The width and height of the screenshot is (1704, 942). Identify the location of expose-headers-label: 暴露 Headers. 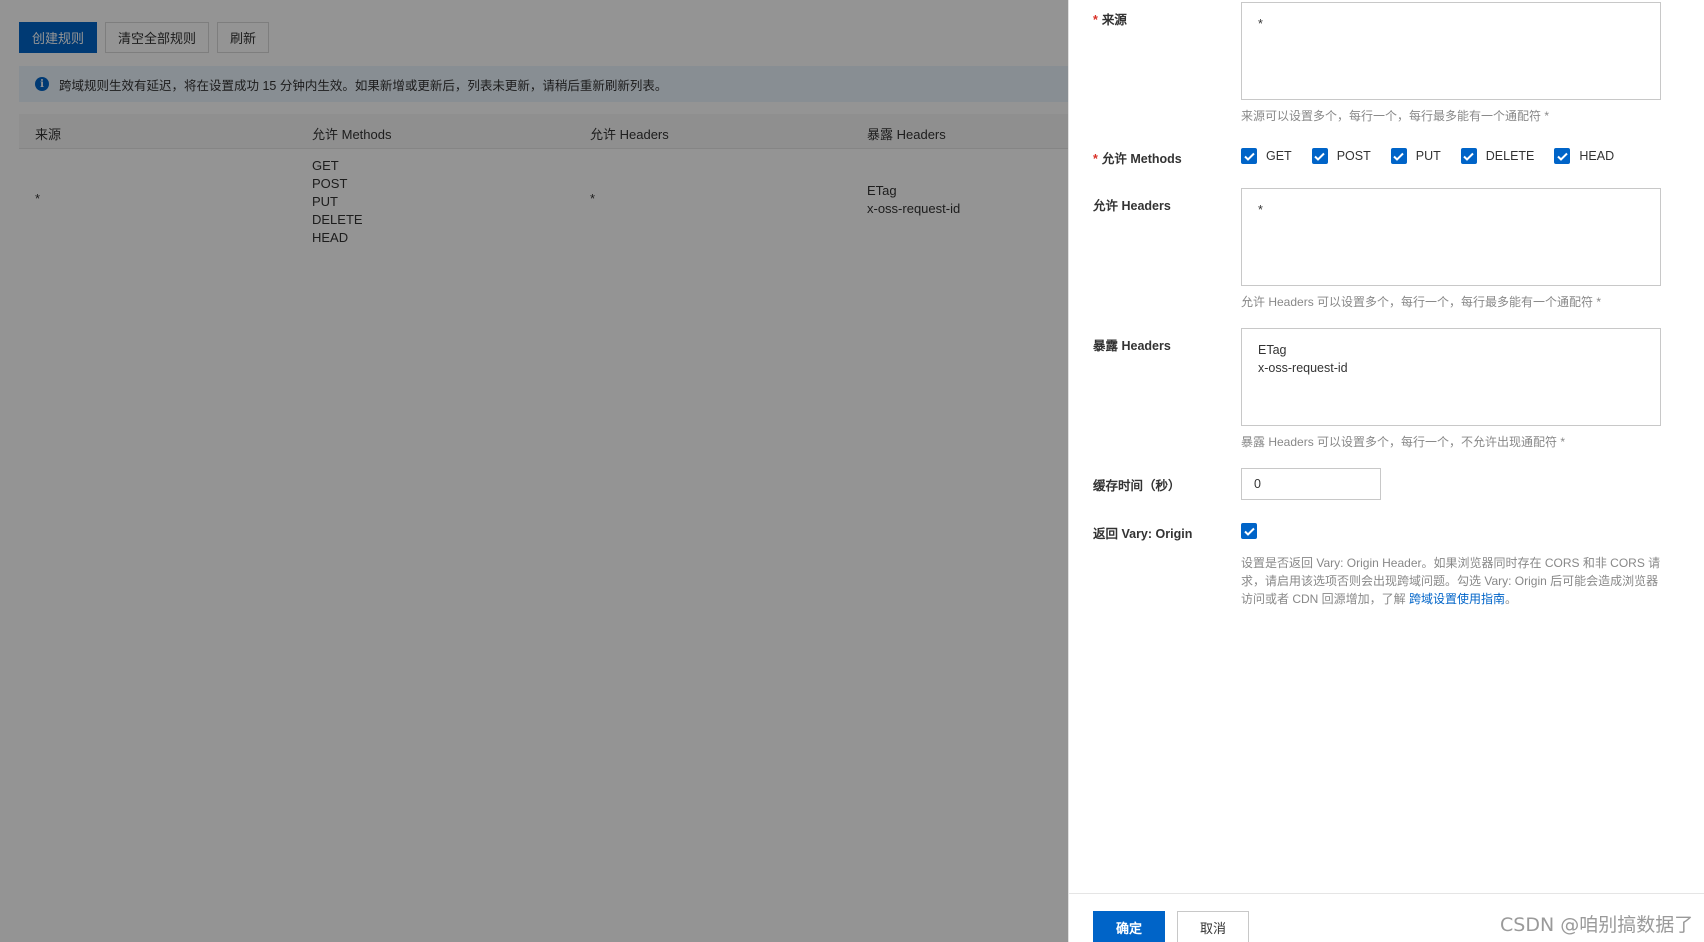
(1132, 346).